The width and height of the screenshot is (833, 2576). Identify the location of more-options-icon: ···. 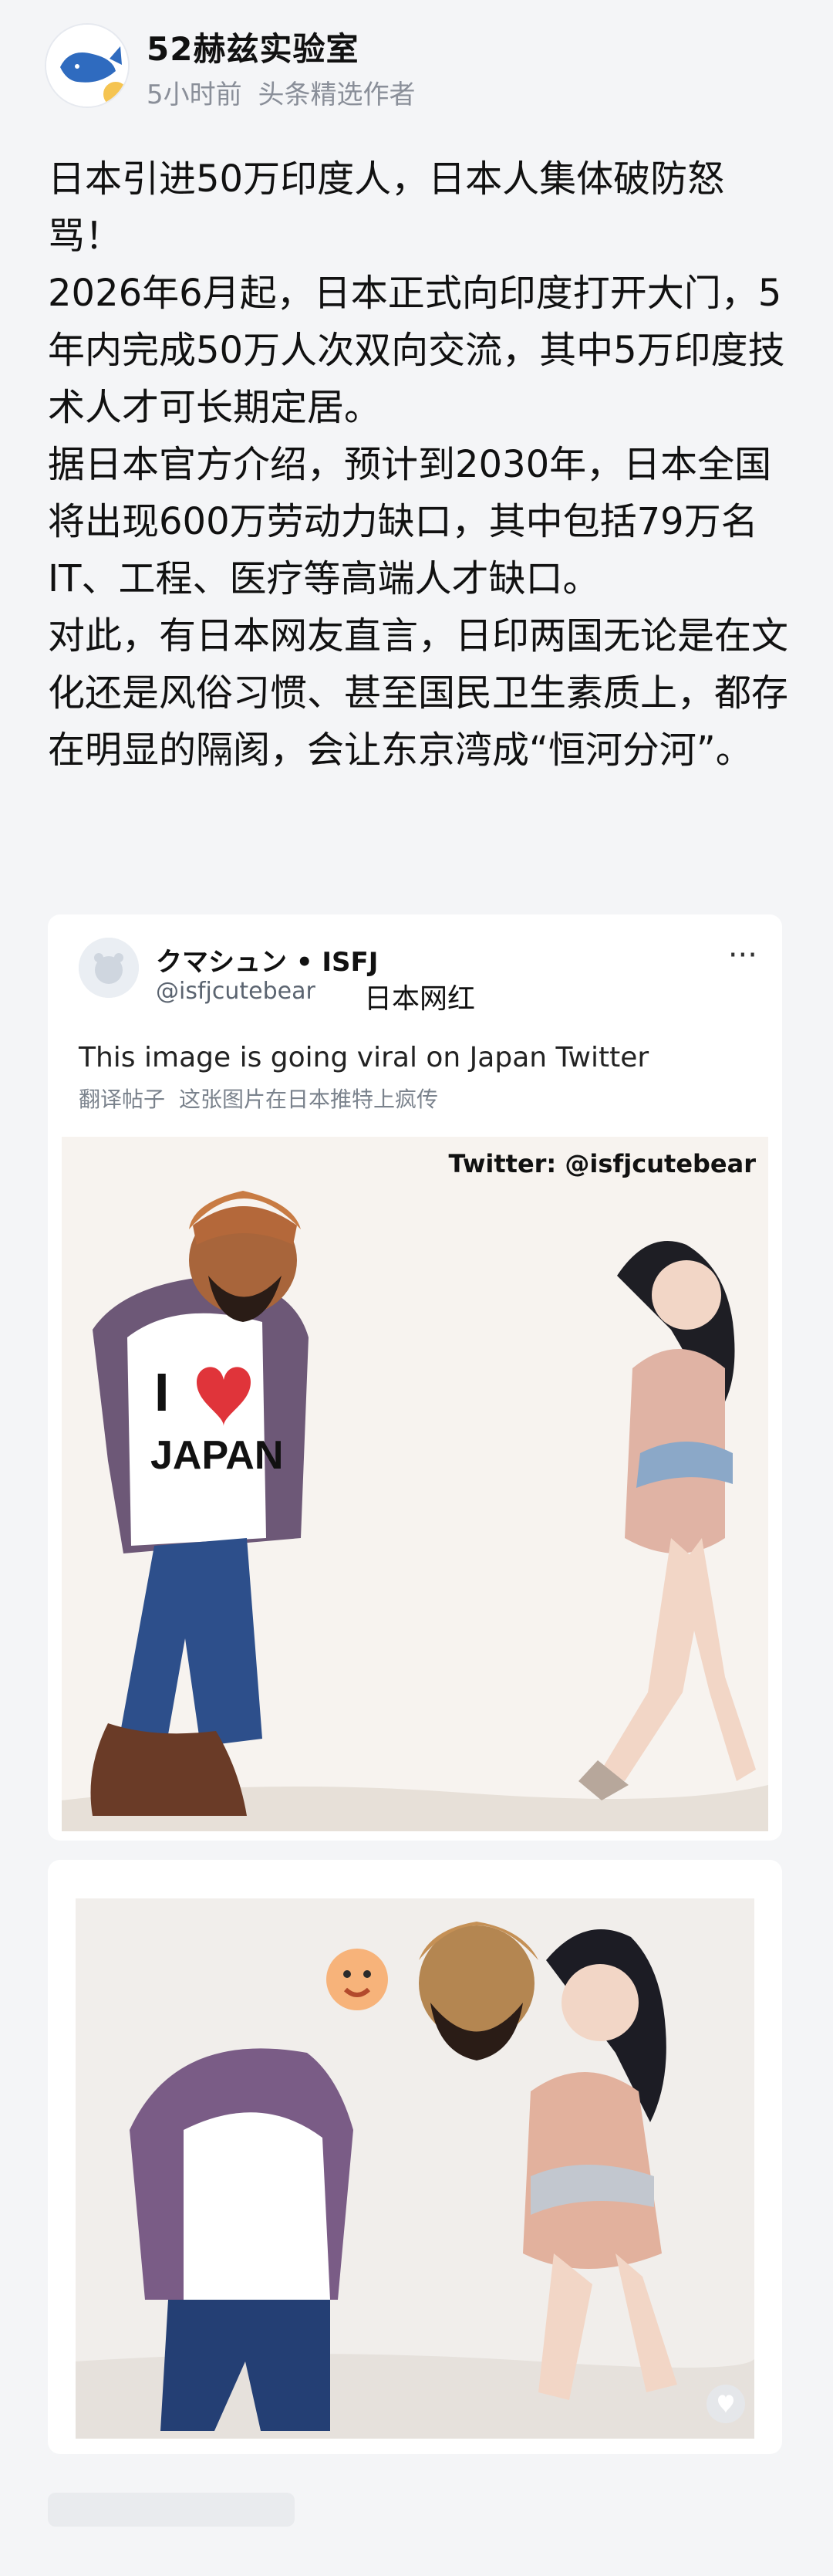
(742, 955).